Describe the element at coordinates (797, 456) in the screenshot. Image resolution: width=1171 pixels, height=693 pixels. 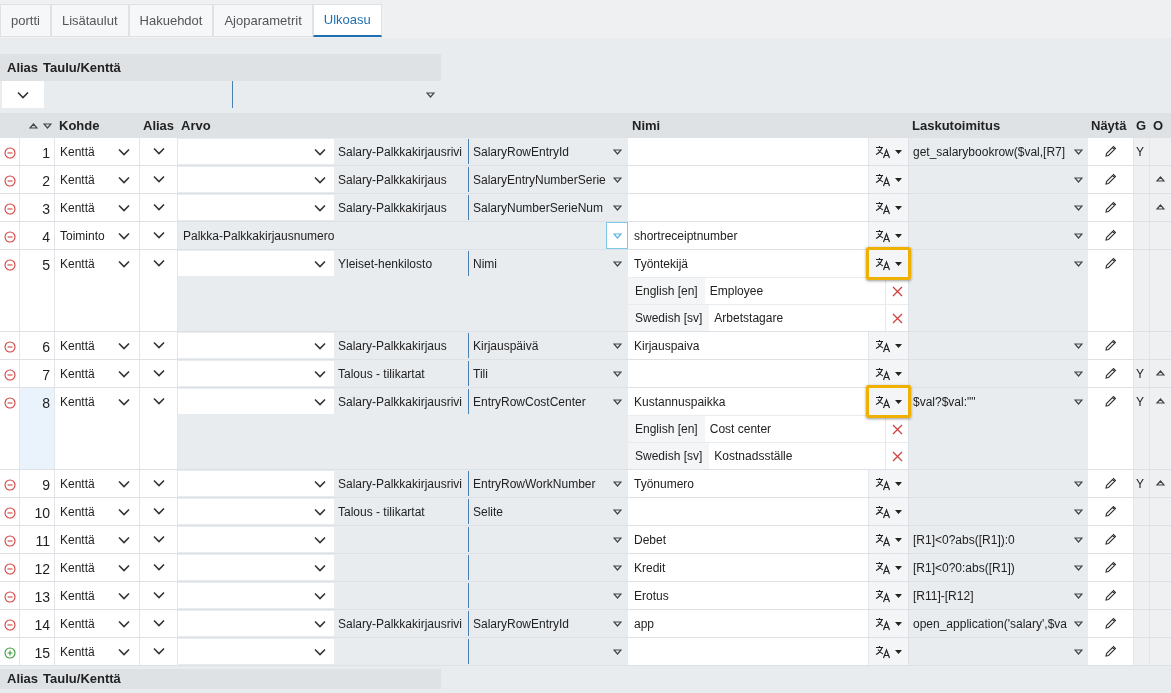
I see `translation-field: Kostnadsställe` at that location.